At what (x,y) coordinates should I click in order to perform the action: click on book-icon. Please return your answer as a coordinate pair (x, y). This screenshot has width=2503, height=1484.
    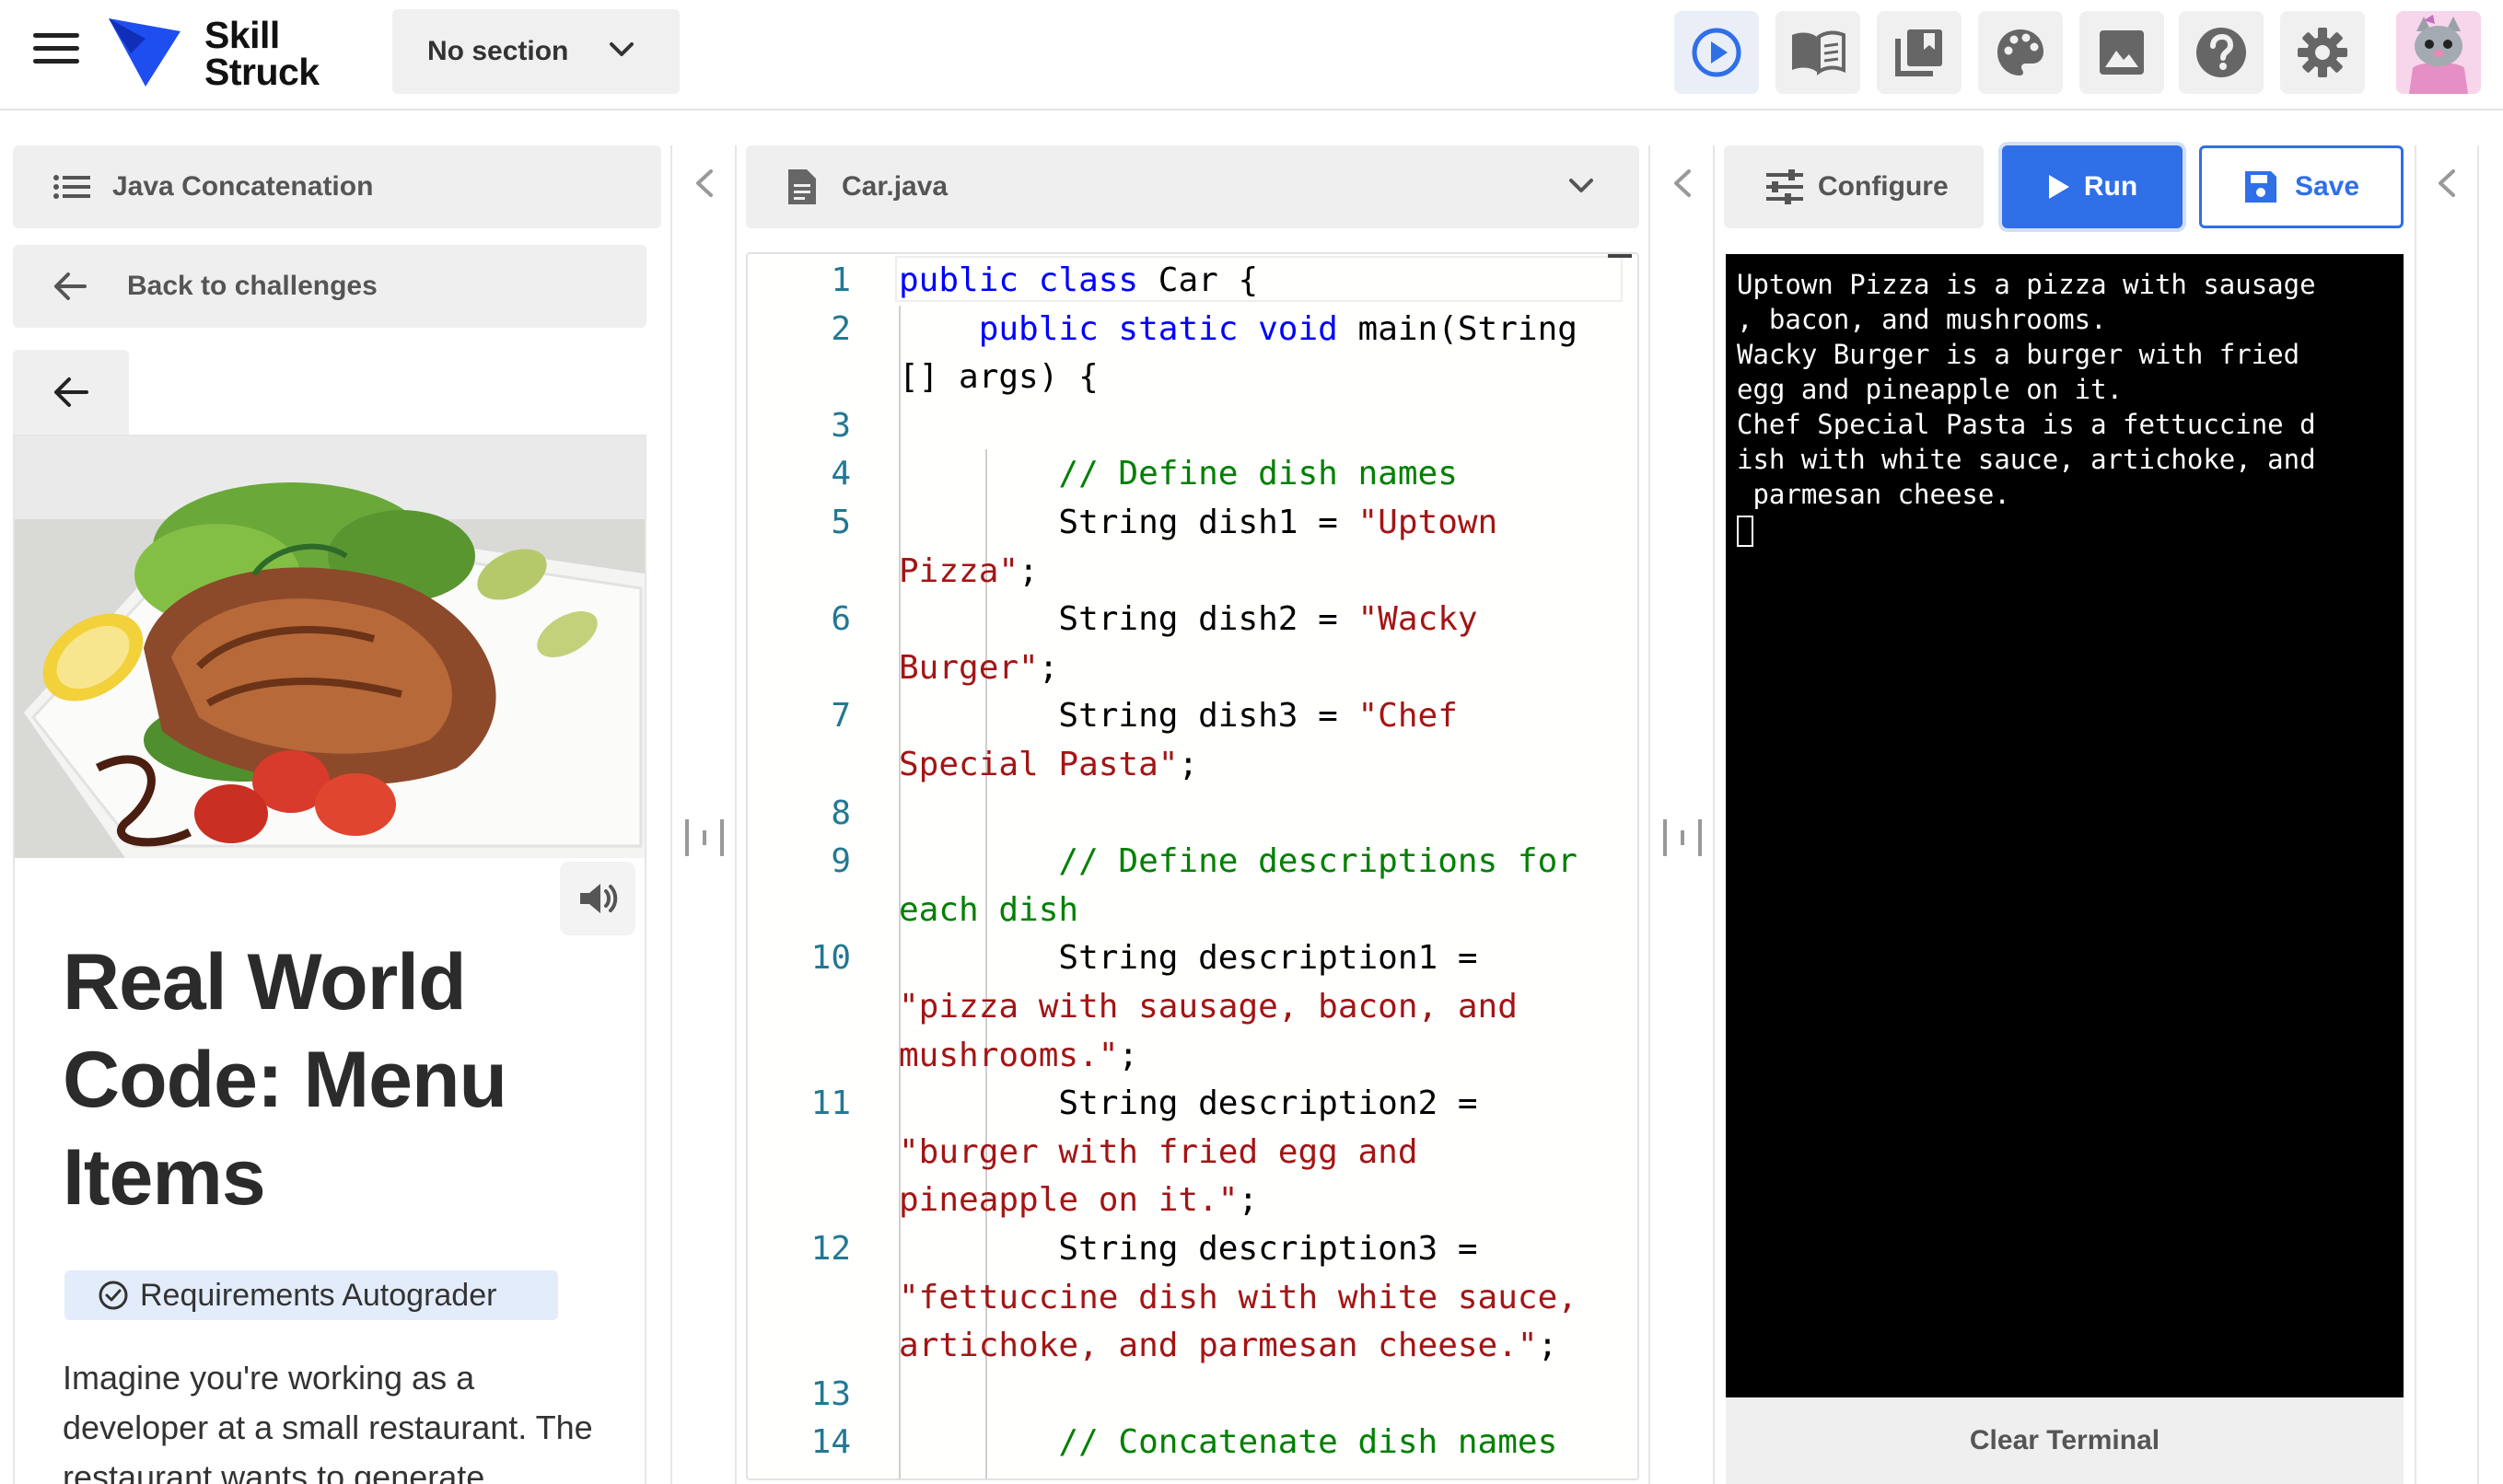
    Looking at the image, I should click on (1818, 52).